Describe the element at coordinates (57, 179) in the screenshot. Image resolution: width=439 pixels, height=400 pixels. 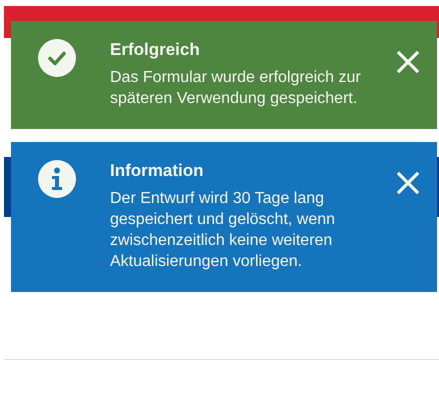
I see `info-circle-icon` at that location.